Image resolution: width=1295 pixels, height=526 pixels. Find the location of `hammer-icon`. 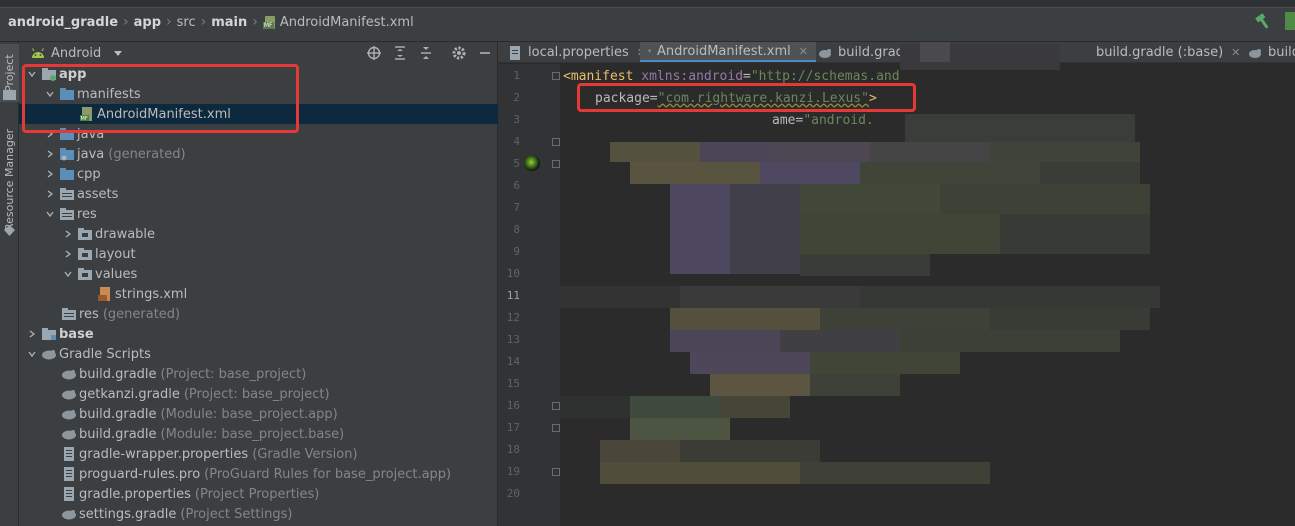

hammer-icon is located at coordinates (1264, 21).